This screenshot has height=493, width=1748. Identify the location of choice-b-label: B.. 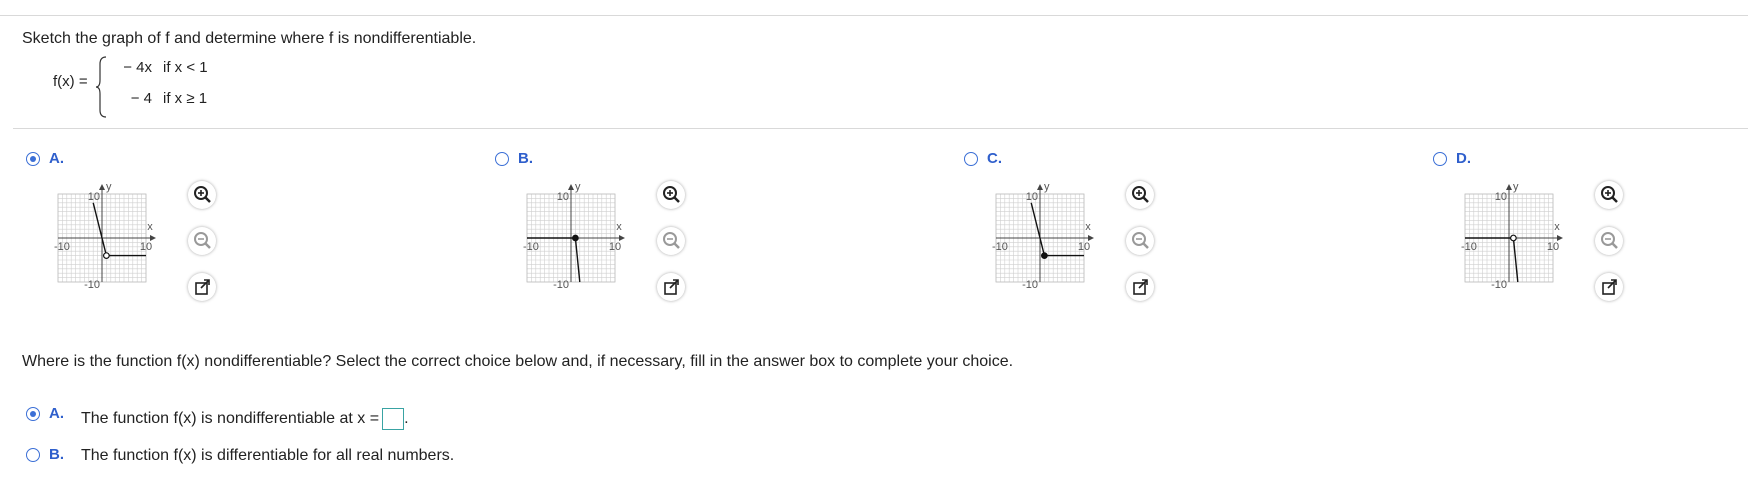
(56, 454).